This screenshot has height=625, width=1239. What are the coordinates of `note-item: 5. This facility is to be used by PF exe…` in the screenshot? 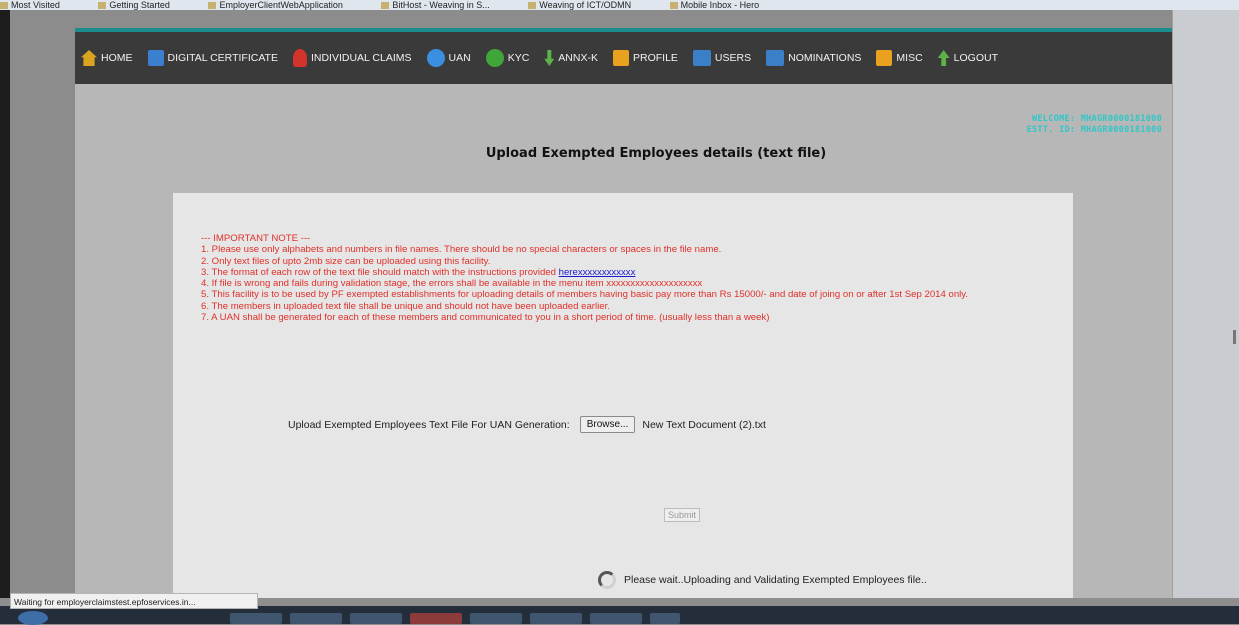 It's located at (585, 295).